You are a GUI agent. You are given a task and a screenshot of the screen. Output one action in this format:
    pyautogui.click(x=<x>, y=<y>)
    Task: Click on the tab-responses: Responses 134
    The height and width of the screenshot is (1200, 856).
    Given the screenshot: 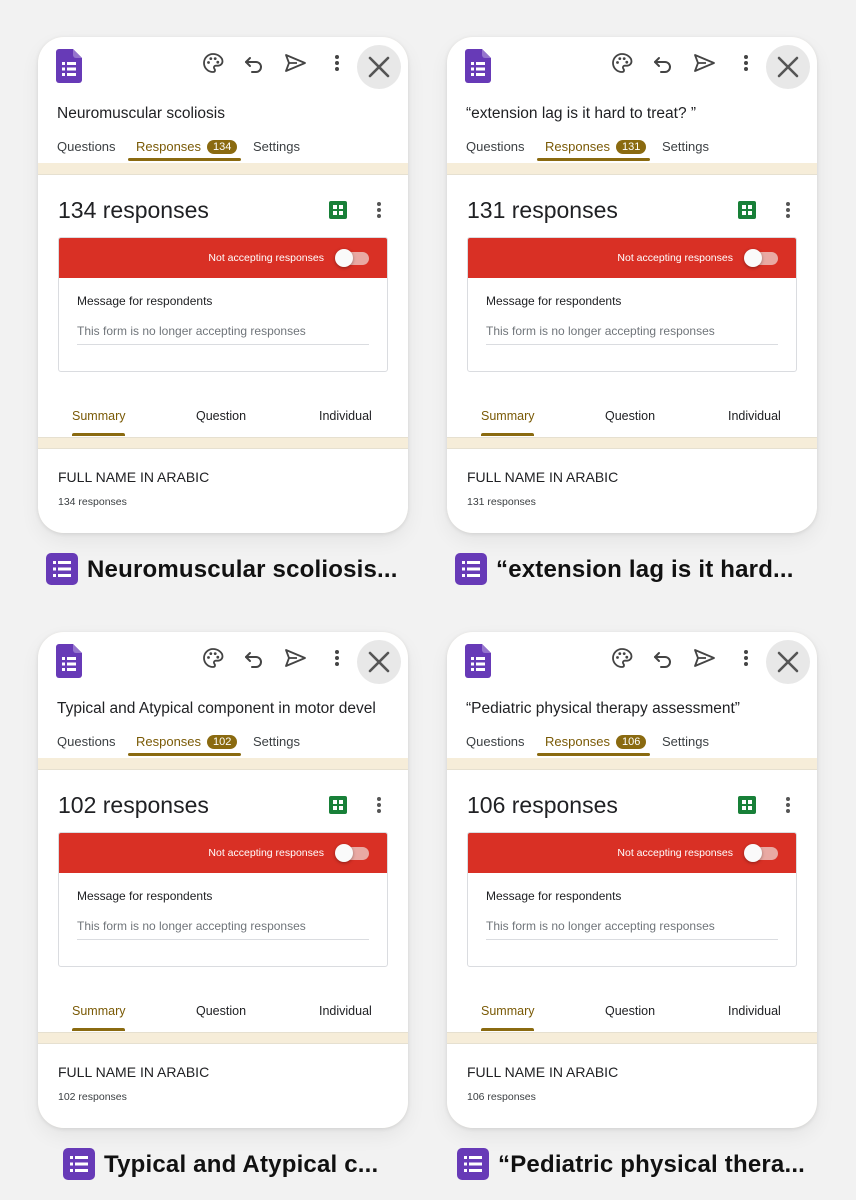 What is the action you would take?
    pyautogui.click(x=187, y=146)
    